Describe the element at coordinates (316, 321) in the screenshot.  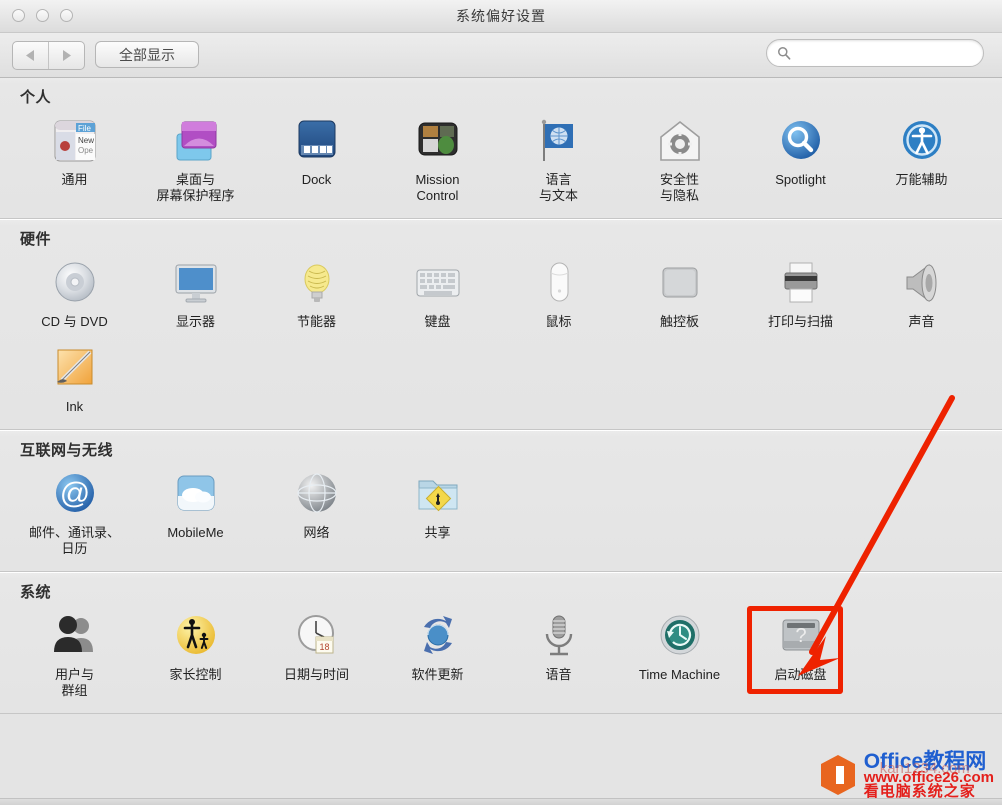
I see `pref-pane-label: 节能器` at that location.